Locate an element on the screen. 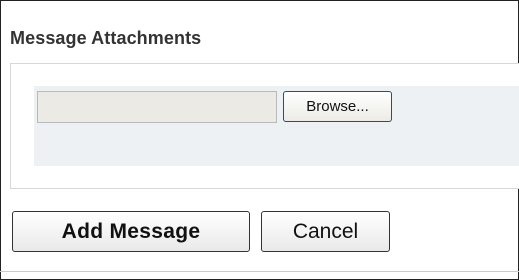 Image resolution: width=519 pixels, height=280 pixels. section-title: Message Attachments is located at coordinates (106, 38).